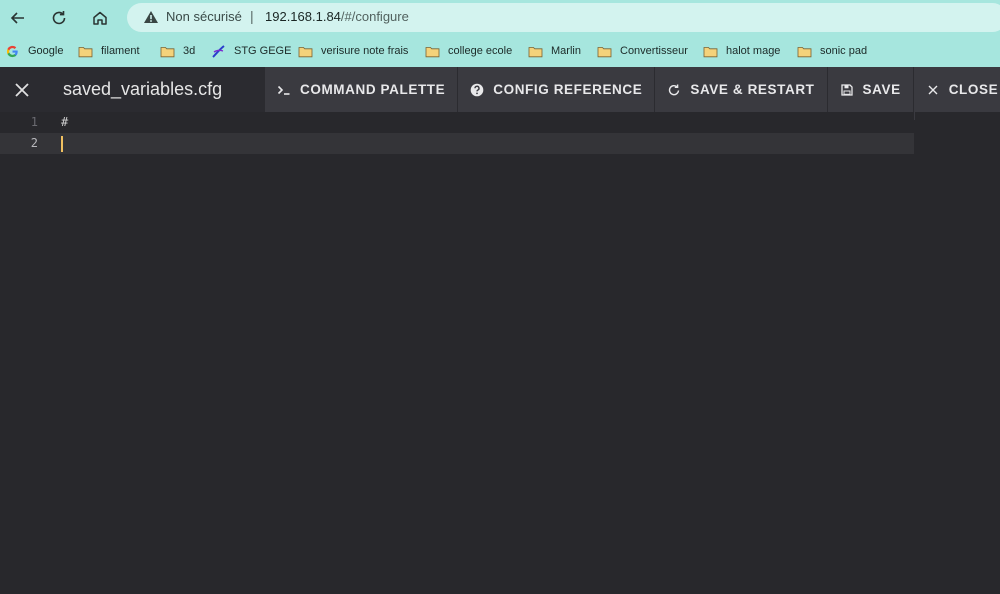  Describe the element at coordinates (151, 17) in the screenshot. I see `warning-triangle-icon` at that location.